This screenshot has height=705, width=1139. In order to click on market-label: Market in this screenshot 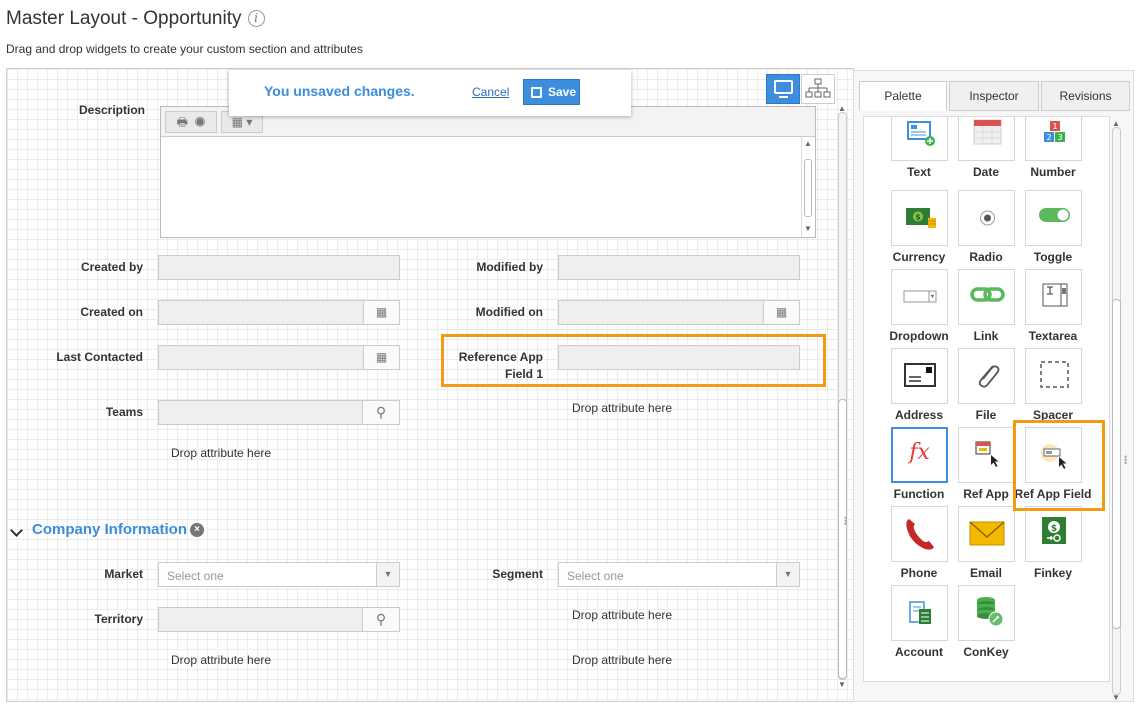, I will do `click(123, 574)`.